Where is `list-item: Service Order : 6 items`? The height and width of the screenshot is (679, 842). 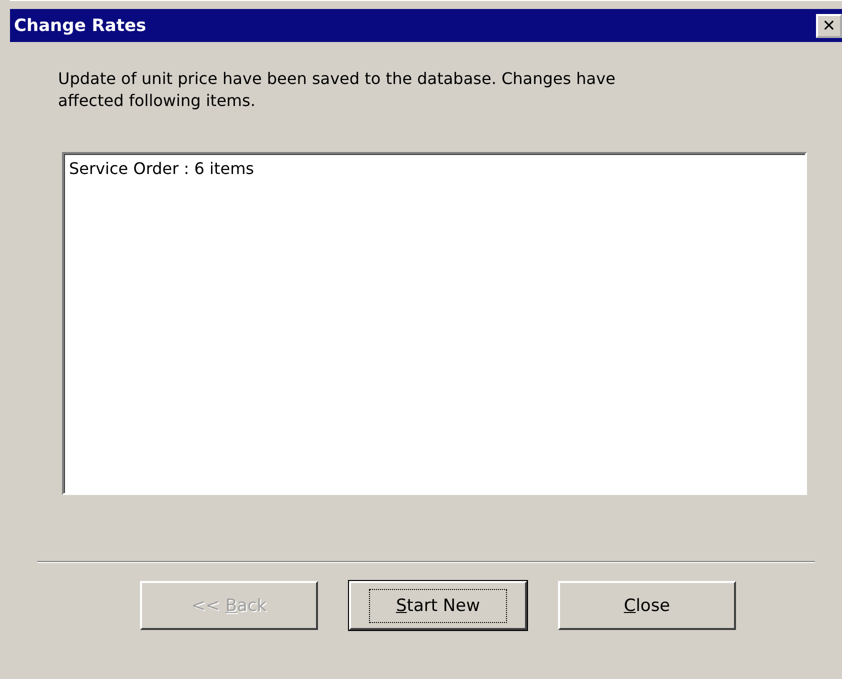 list-item: Service Order : 6 items is located at coordinates (434, 169).